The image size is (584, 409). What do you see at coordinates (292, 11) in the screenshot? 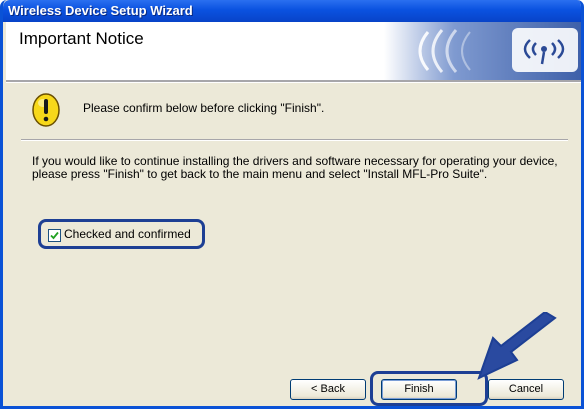
I see `title-bar: Wireless Device Setup Wizard` at bounding box center [292, 11].